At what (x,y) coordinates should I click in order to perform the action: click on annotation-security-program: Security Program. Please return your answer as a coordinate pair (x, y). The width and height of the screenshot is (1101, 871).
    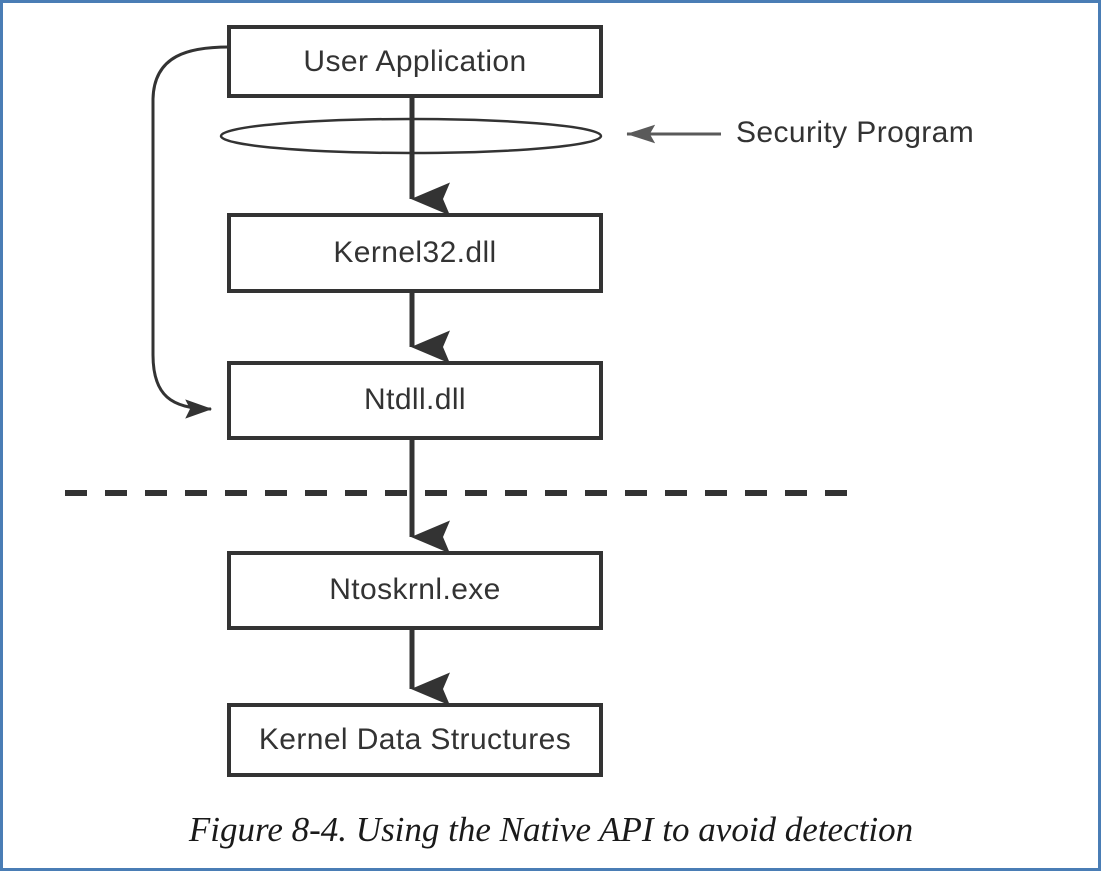
    Looking at the image, I should click on (800, 132).